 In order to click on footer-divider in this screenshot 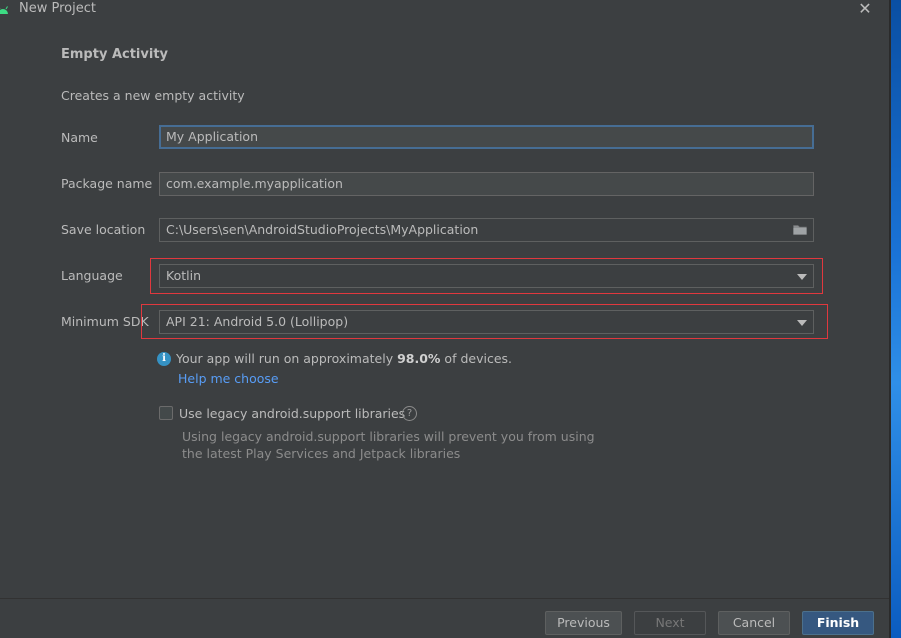, I will do `click(444, 598)`.